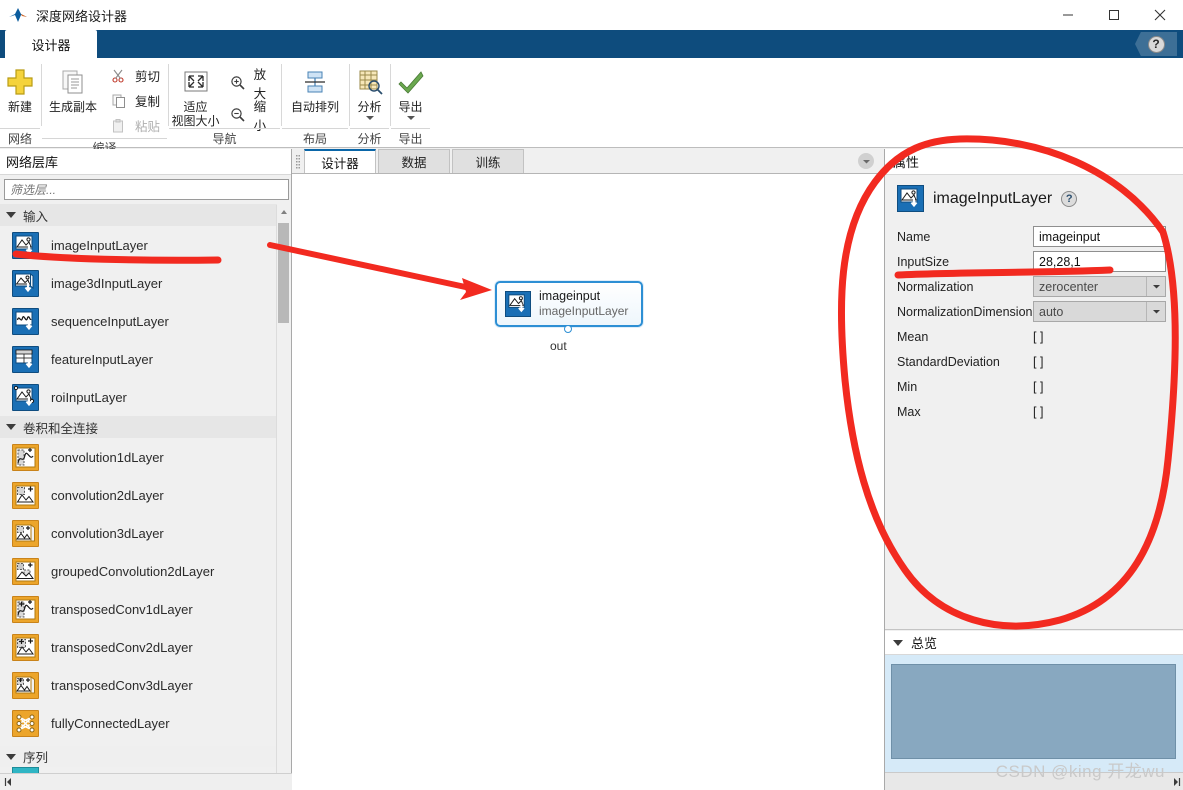 The image size is (1183, 790). I want to click on conv3d-icon, so click(25, 533).